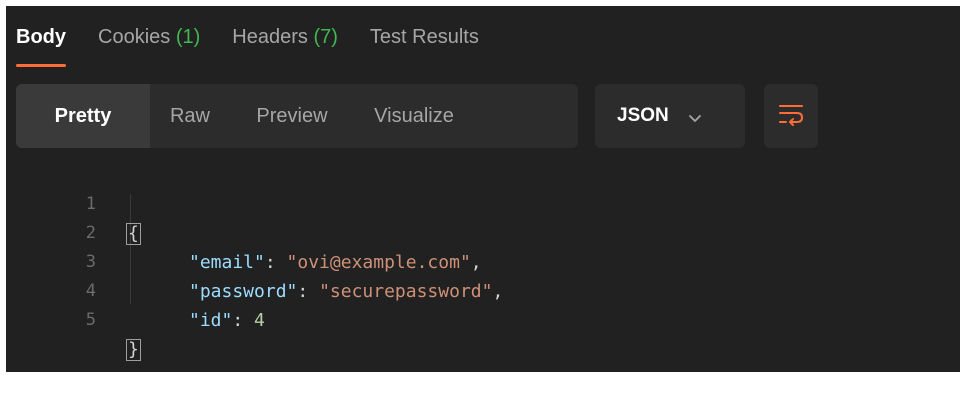 The image size is (964, 393). What do you see at coordinates (133, 350) in the screenshot?
I see `close-brace: }` at bounding box center [133, 350].